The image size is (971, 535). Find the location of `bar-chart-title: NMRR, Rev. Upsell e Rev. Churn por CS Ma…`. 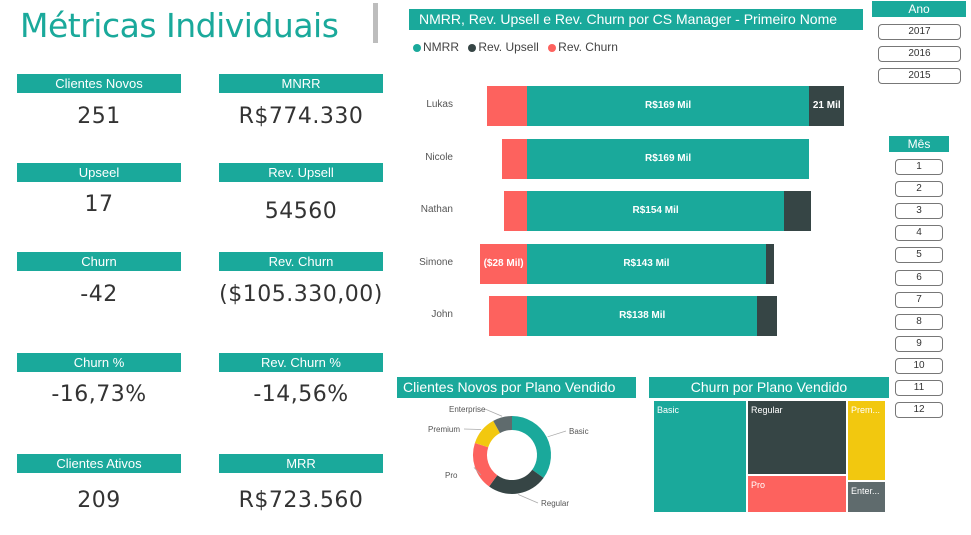

bar-chart-title: NMRR, Rev. Upsell e Rev. Churn por CS Ma… is located at coordinates (636, 19).